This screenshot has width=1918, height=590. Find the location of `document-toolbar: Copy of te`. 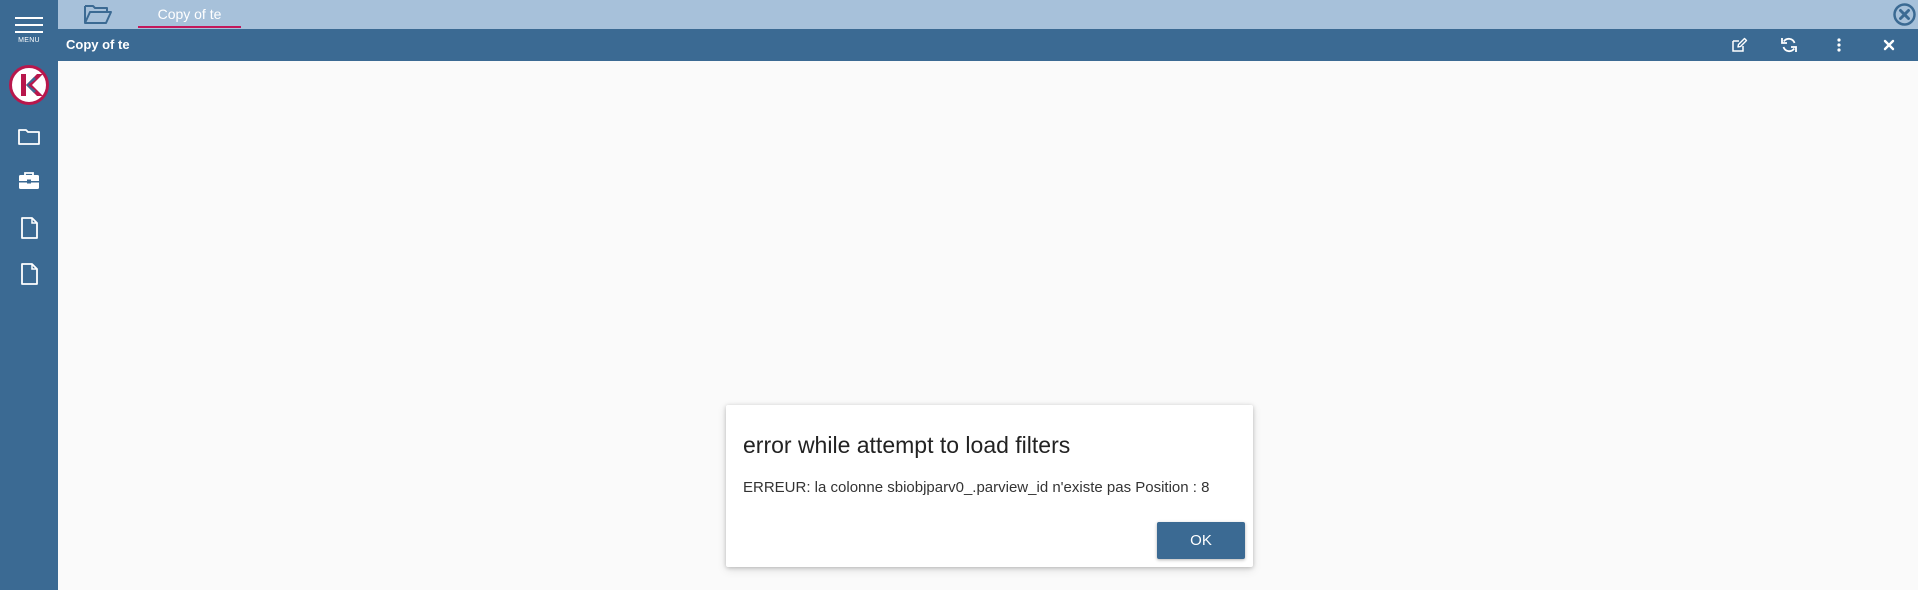

document-toolbar: Copy of te is located at coordinates (988, 45).